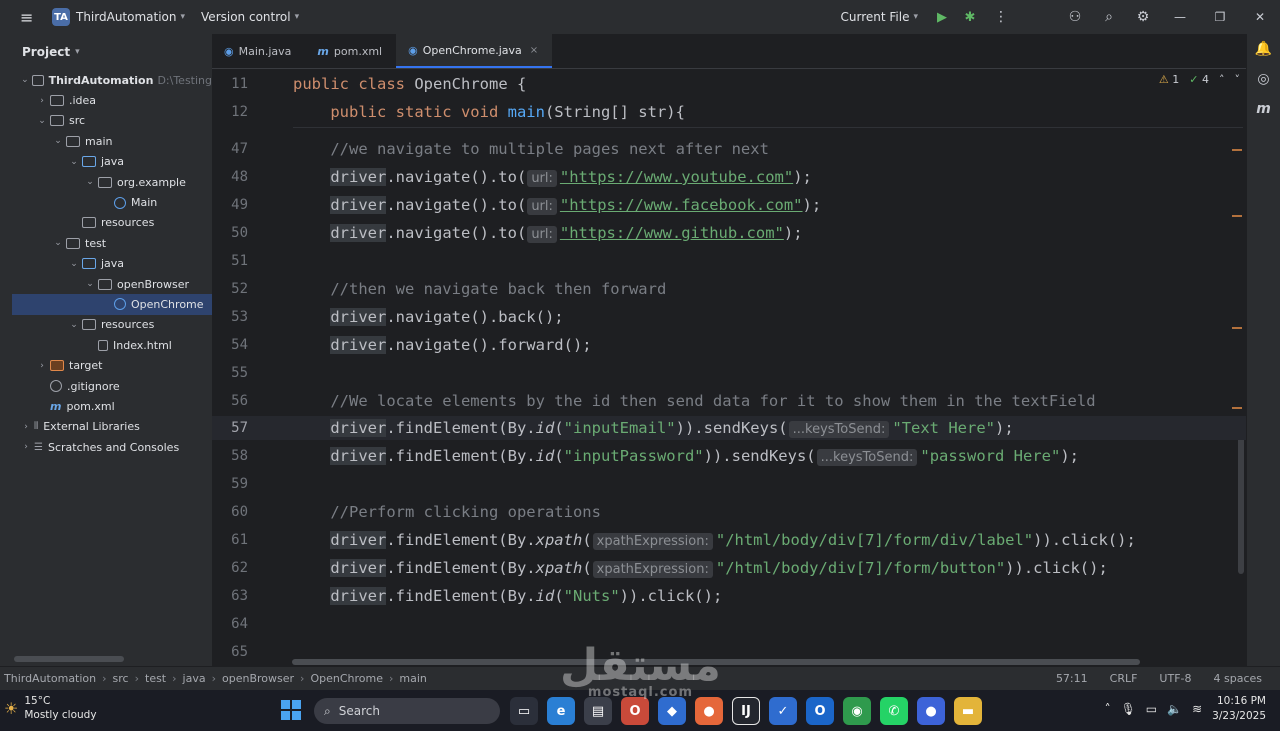 This screenshot has height=731, width=1280. I want to click on horizontal-scrollbar, so click(69, 659).